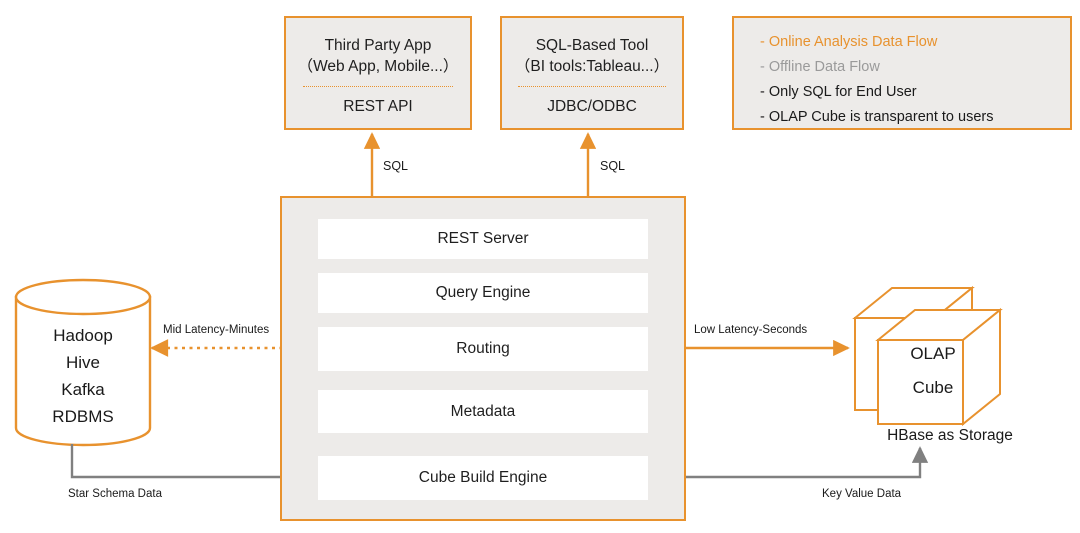 This screenshot has width=1080, height=533. I want to click on legend-item-label: - Online Analysis Data Flow, so click(849, 41).